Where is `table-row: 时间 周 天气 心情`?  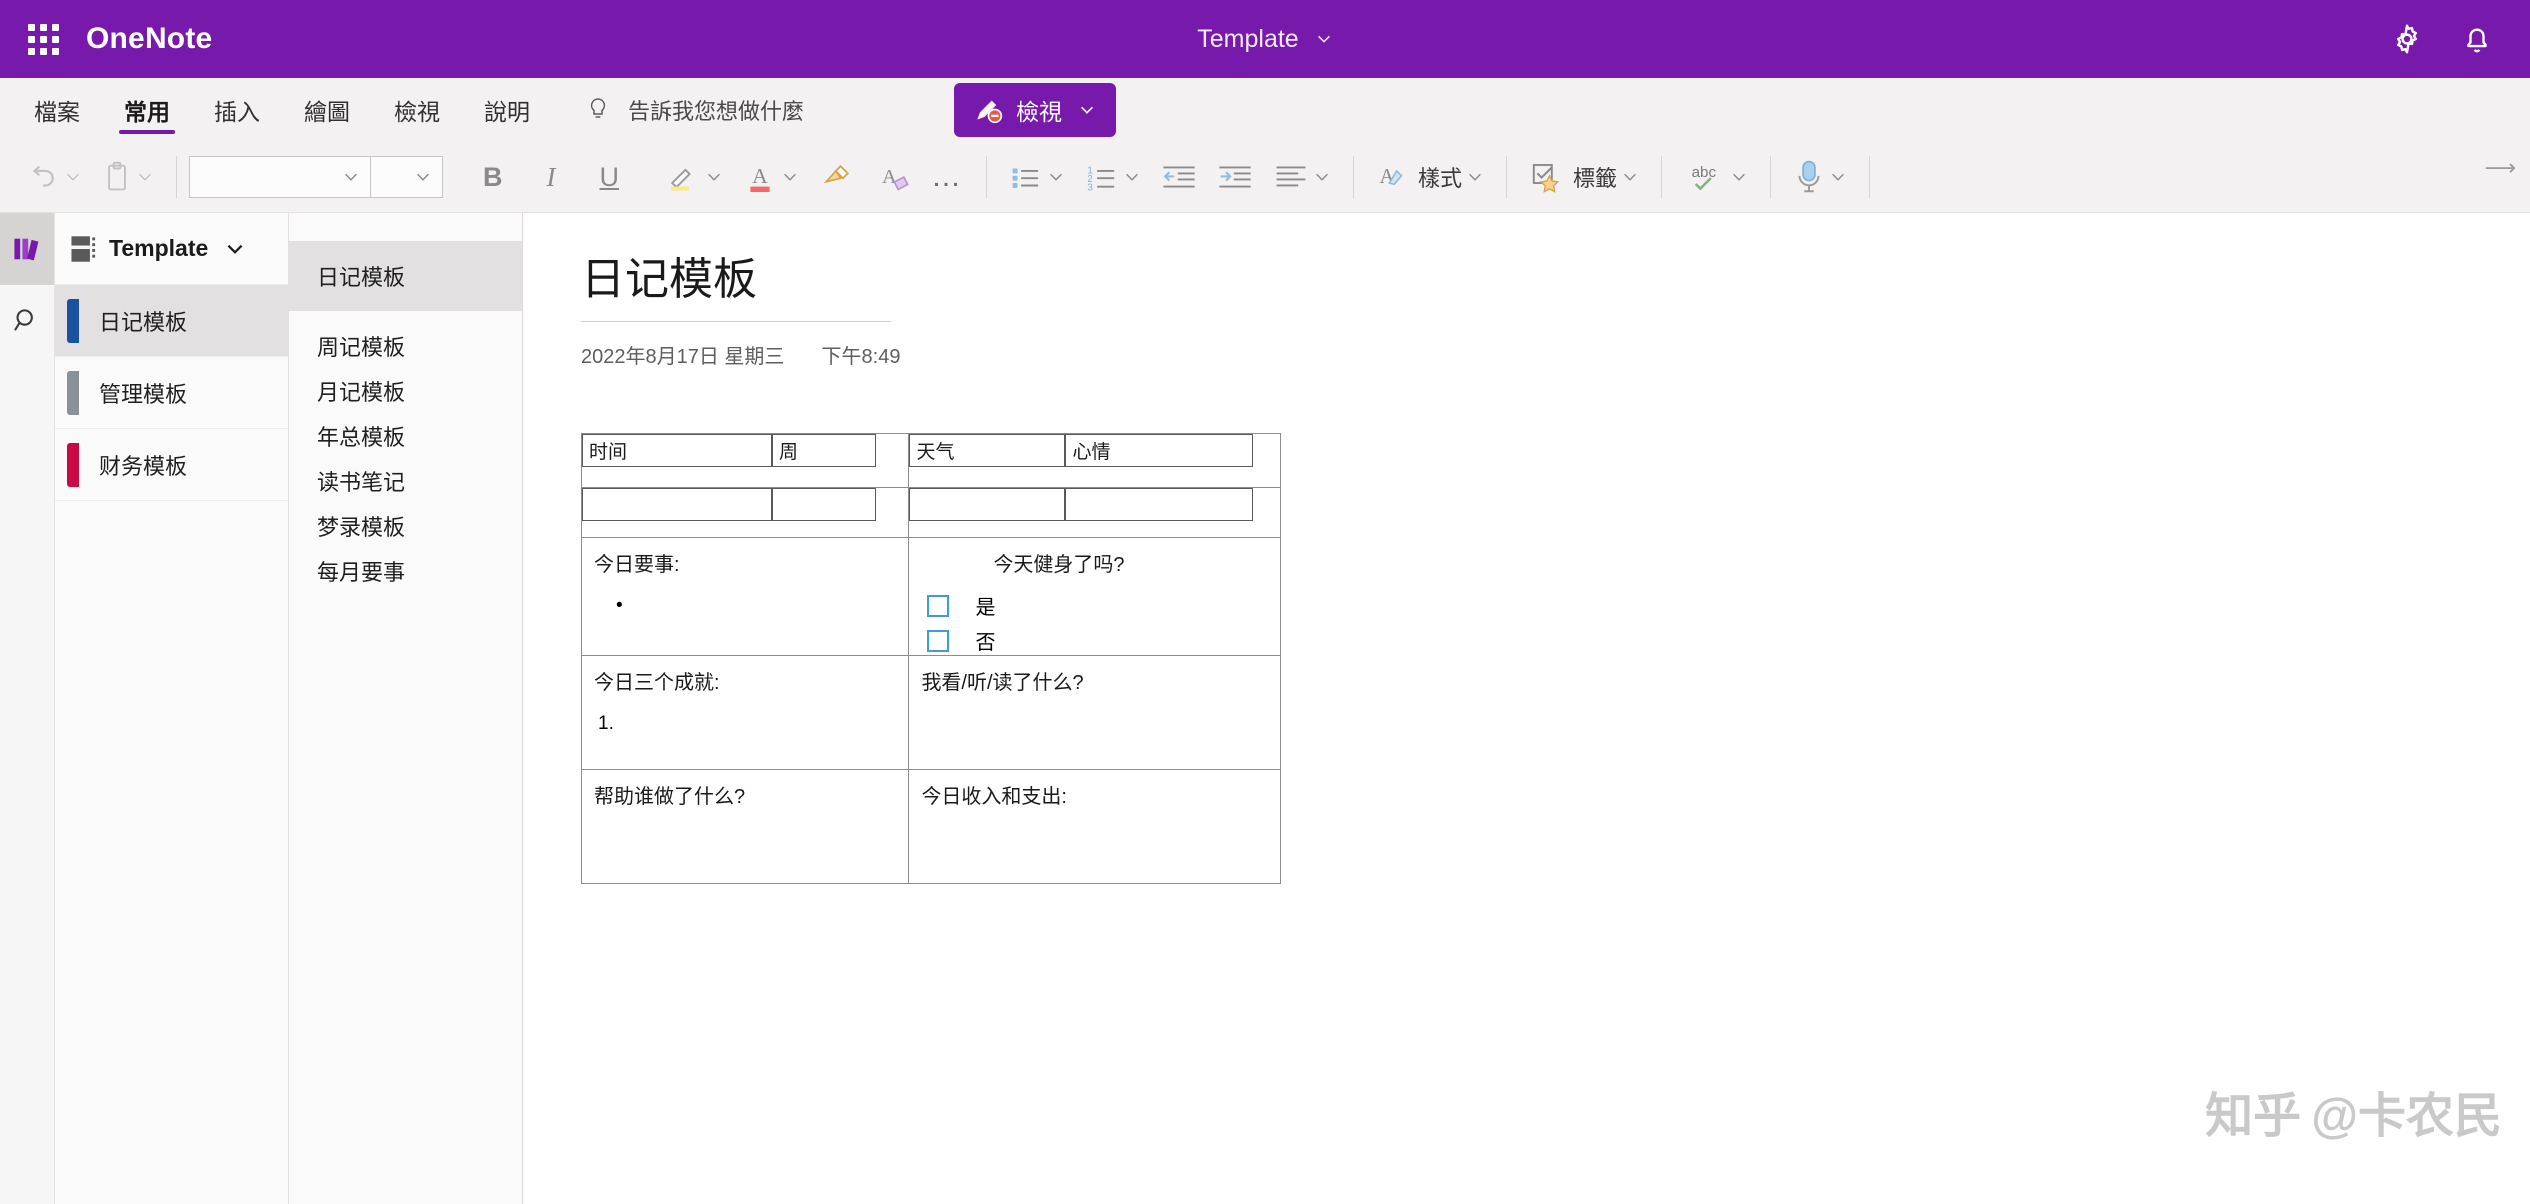 table-row: 时间 周 天气 心情 is located at coordinates (930, 460).